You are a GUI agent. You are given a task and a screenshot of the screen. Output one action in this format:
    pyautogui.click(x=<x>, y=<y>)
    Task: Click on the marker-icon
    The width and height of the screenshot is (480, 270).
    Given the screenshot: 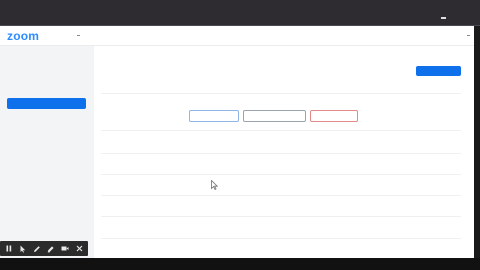 What is the action you would take?
    pyautogui.click(x=51, y=248)
    